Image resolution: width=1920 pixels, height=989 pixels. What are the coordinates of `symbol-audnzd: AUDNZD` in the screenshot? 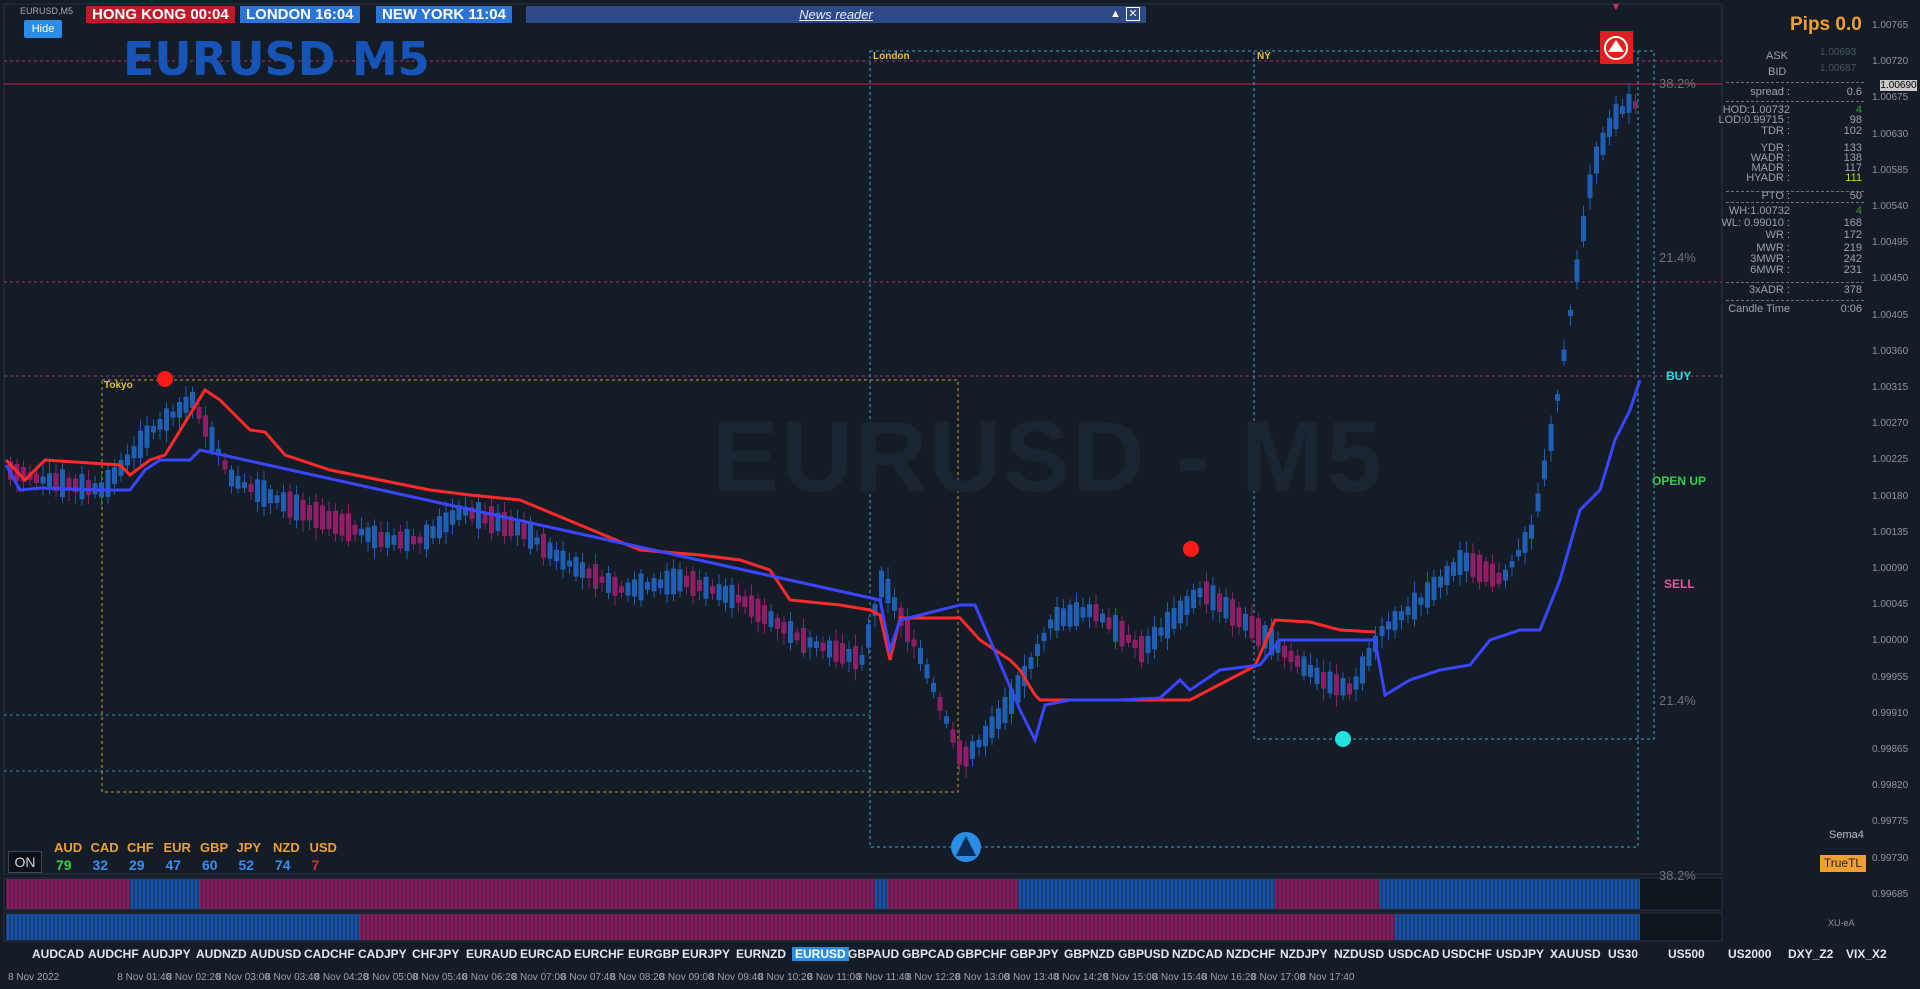 It's located at (221, 954).